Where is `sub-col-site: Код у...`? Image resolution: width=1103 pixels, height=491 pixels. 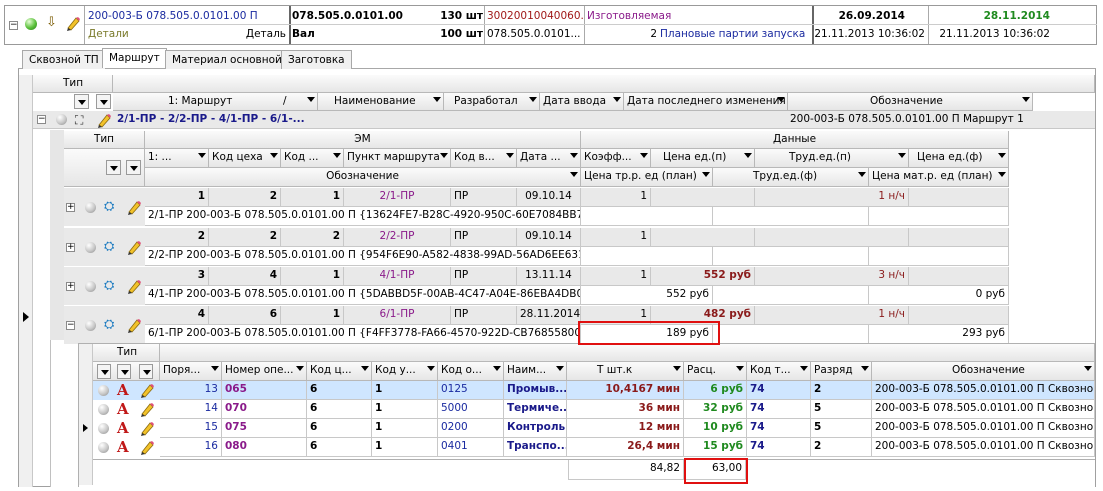 sub-col-site: Код у... is located at coordinates (405, 371).